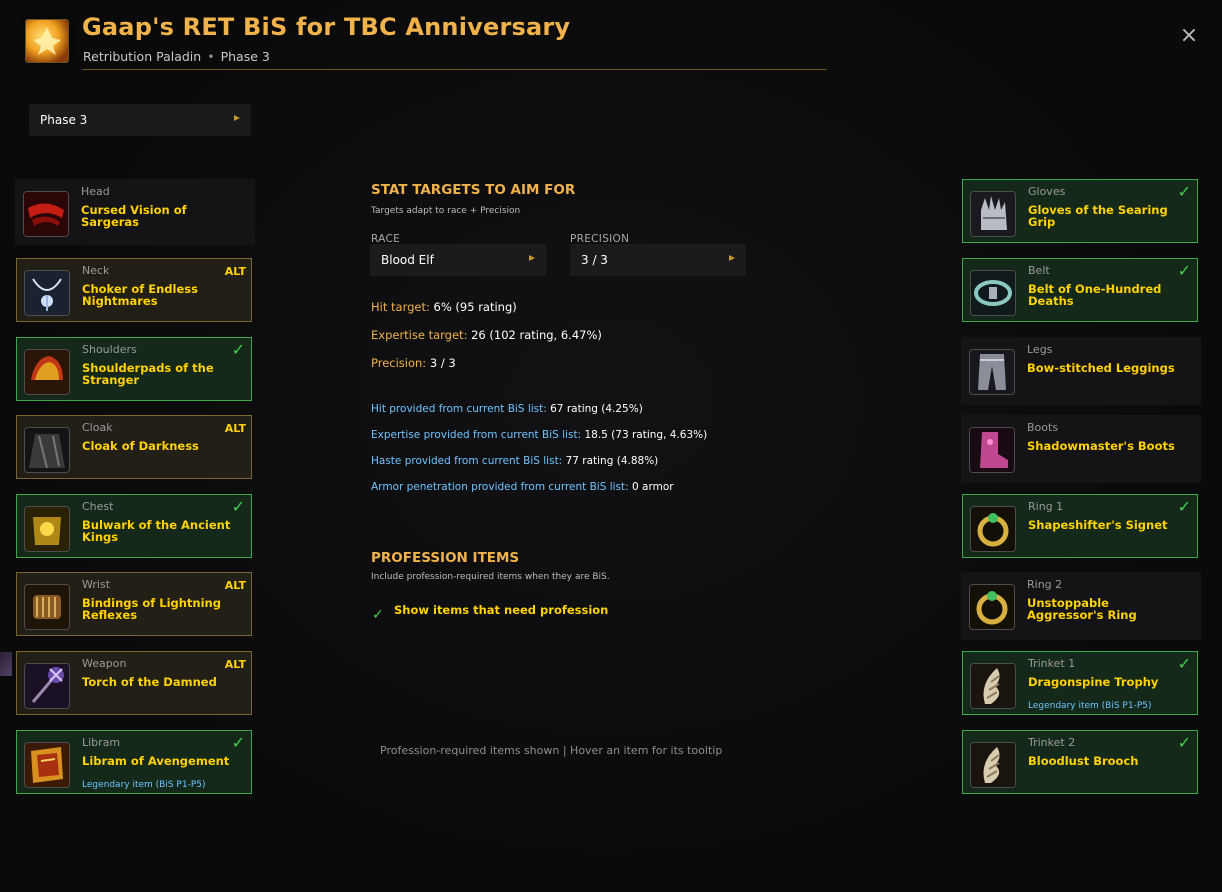  What do you see at coordinates (6, 664) in the screenshot?
I see `edge-decoration` at bounding box center [6, 664].